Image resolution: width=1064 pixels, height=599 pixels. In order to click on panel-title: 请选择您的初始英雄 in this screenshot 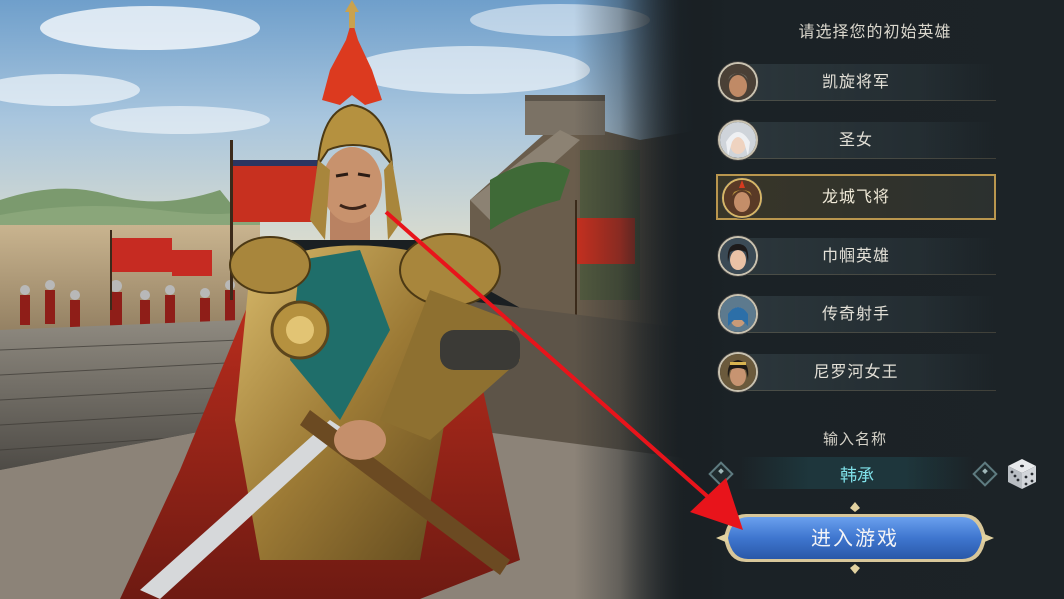, I will do `click(875, 31)`.